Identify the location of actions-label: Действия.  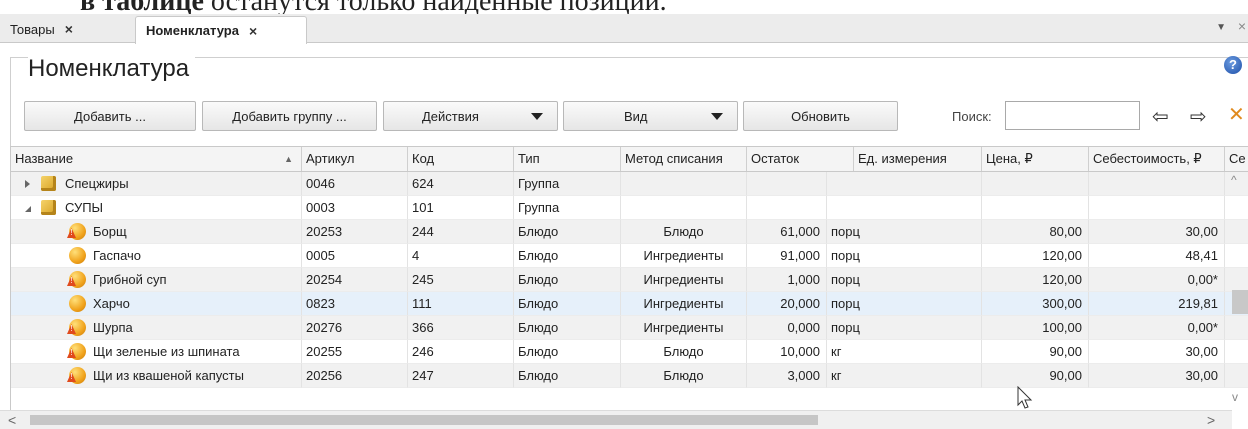
(450, 116).